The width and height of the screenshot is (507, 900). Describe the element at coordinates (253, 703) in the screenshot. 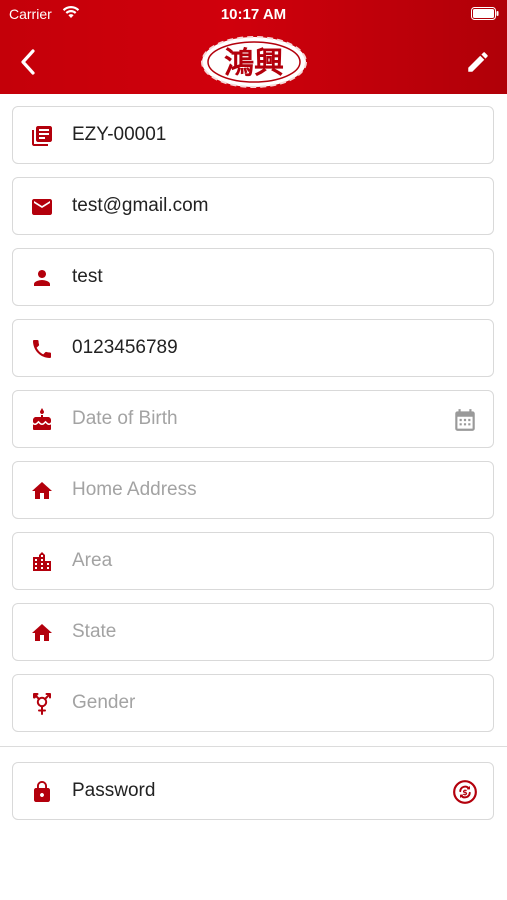

I see `gender-field: Gender` at that location.